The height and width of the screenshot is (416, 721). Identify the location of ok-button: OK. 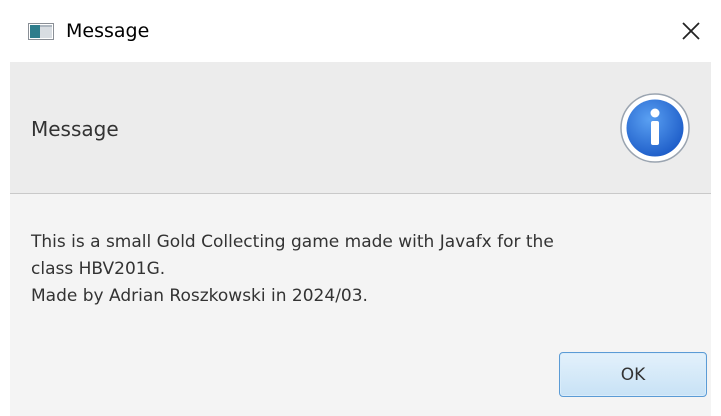
(633, 374).